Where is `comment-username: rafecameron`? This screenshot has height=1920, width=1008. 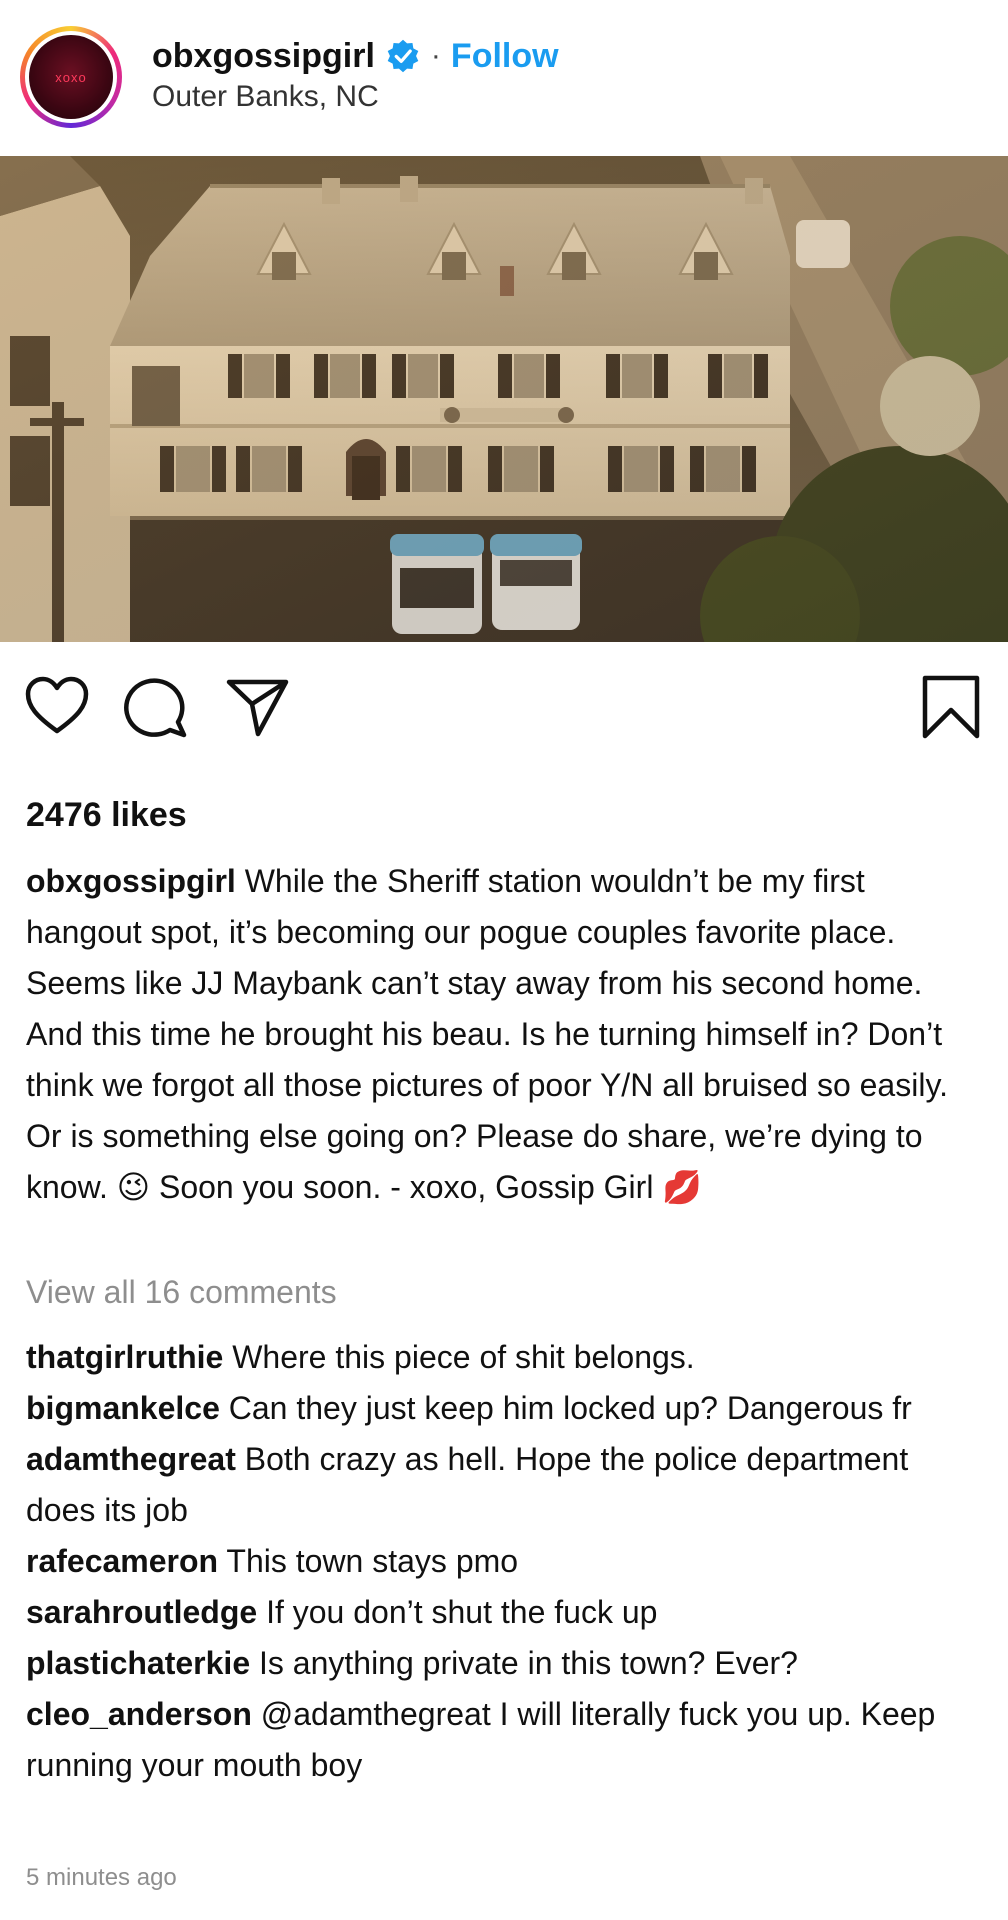 comment-username: rafecameron is located at coordinates (122, 1561).